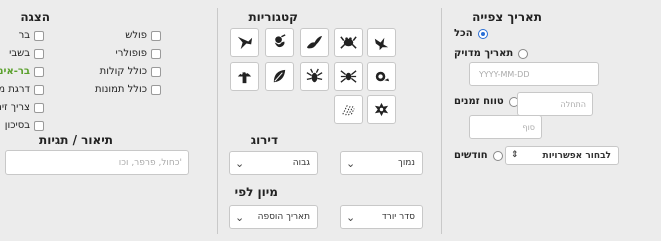 The height and width of the screenshot is (241, 661). I want to click on display-option: כולל קולות, so click(130, 71).